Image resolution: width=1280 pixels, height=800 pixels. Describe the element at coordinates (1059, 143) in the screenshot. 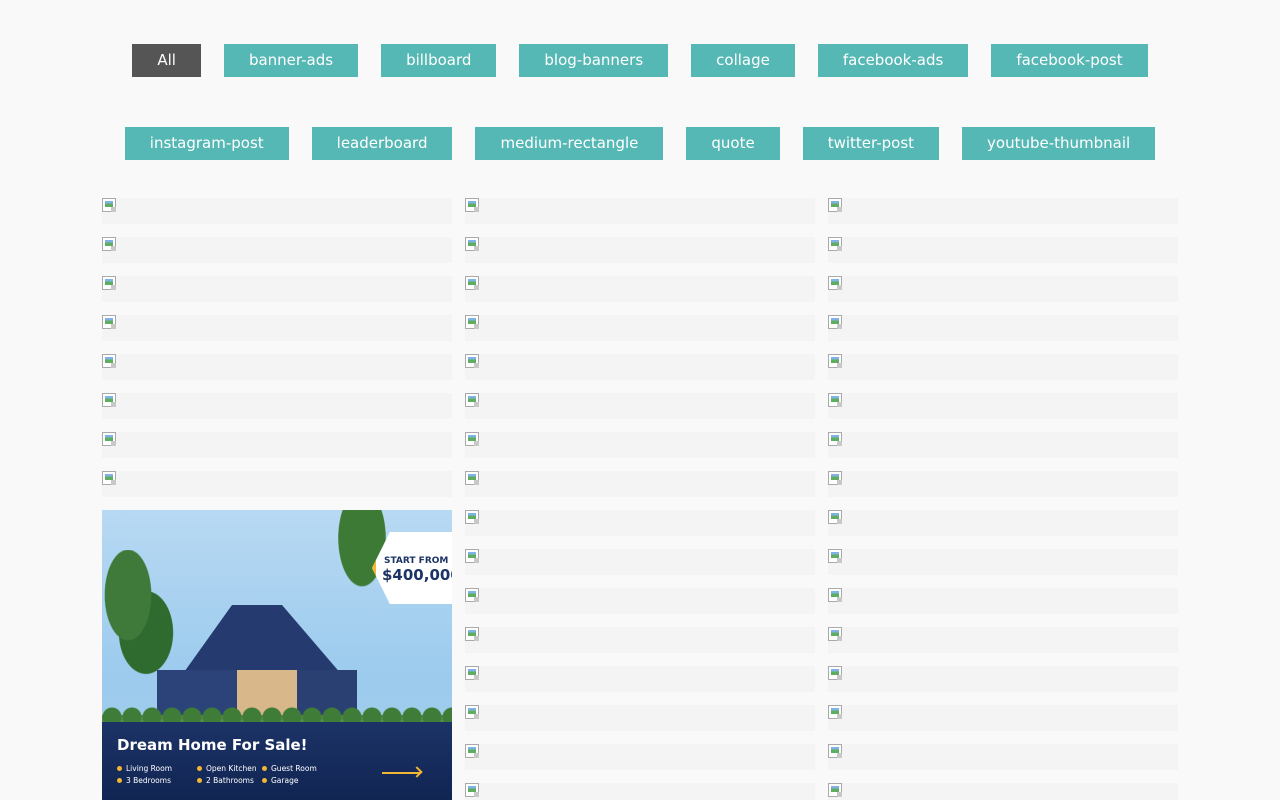

I see `filter-youtube-thumbnail-button: youtube-thumbnail` at that location.